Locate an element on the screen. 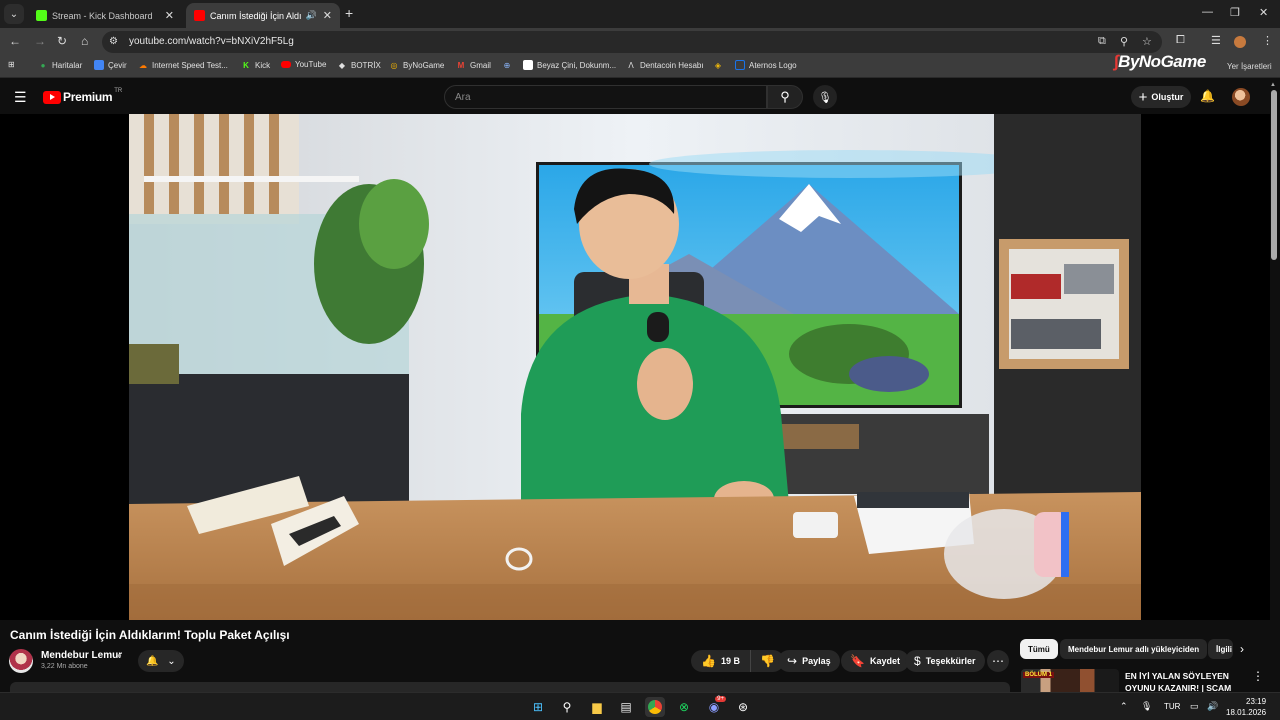 Image resolution: width=1280 pixels, height=720 pixels. bookmark-bynogame: ◎ ByNoGame is located at coordinates (417, 65).